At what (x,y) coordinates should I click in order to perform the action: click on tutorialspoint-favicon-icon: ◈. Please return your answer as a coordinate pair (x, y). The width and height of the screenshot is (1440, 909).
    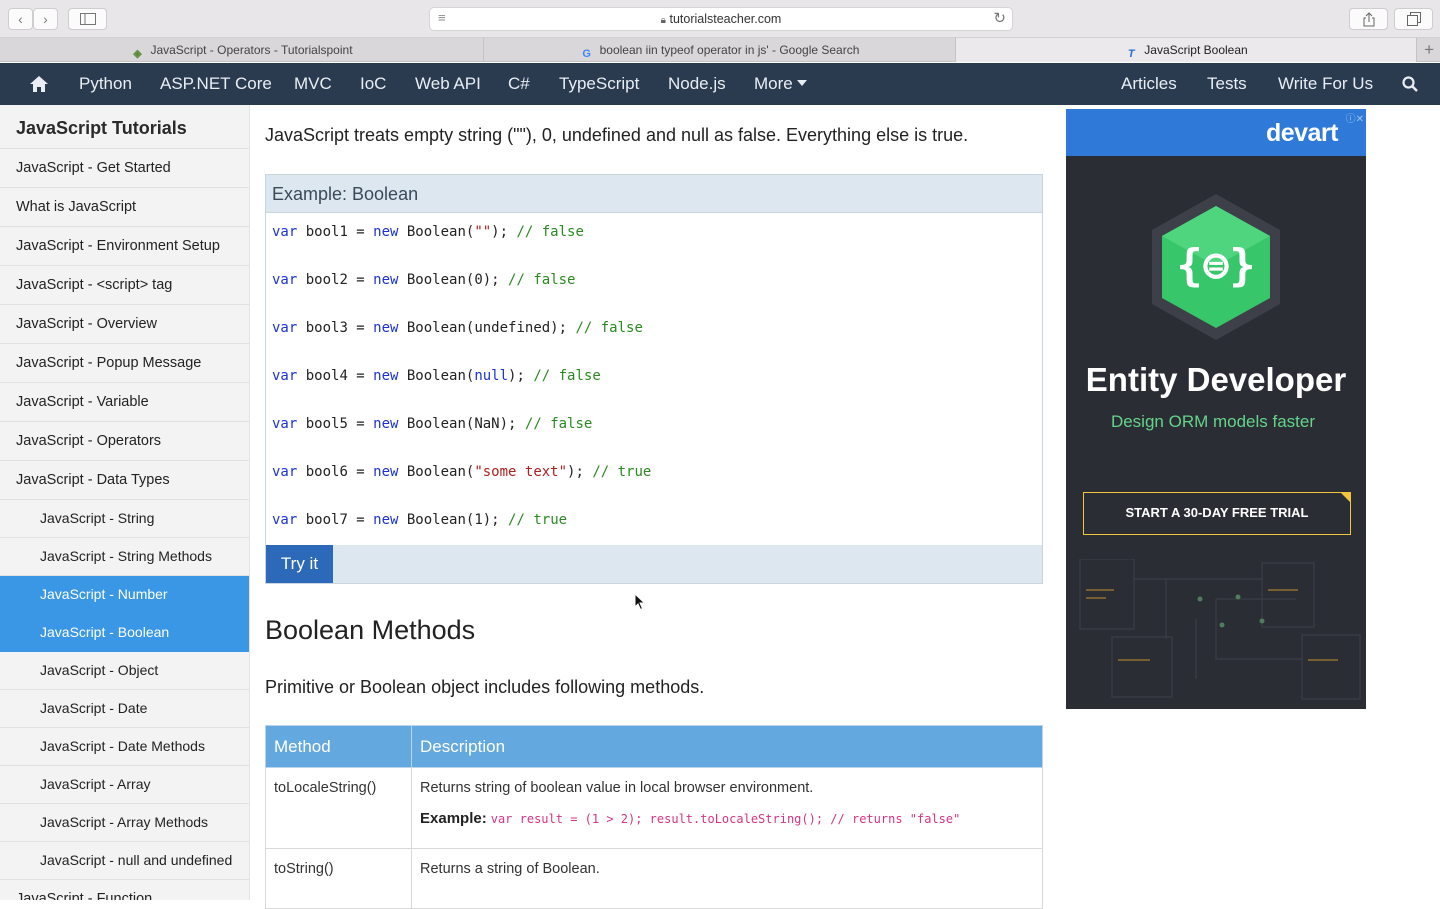
    Looking at the image, I should click on (137, 54).